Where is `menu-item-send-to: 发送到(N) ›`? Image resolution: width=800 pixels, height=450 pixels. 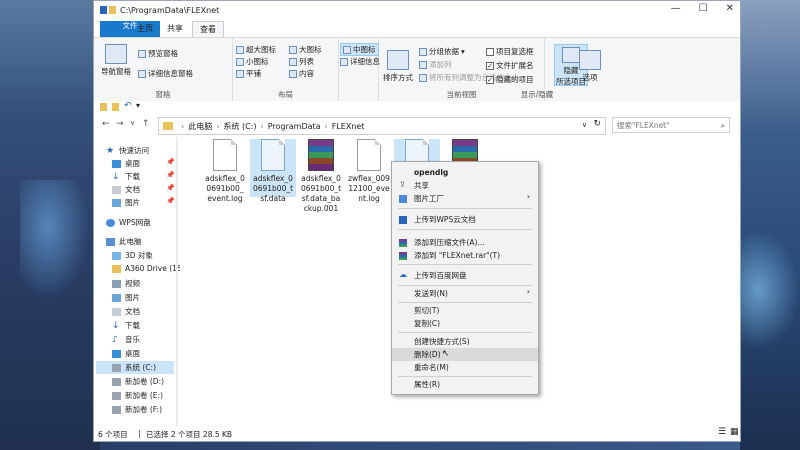
menu-item-send-to: 发送到(N) › is located at coordinates (465, 293).